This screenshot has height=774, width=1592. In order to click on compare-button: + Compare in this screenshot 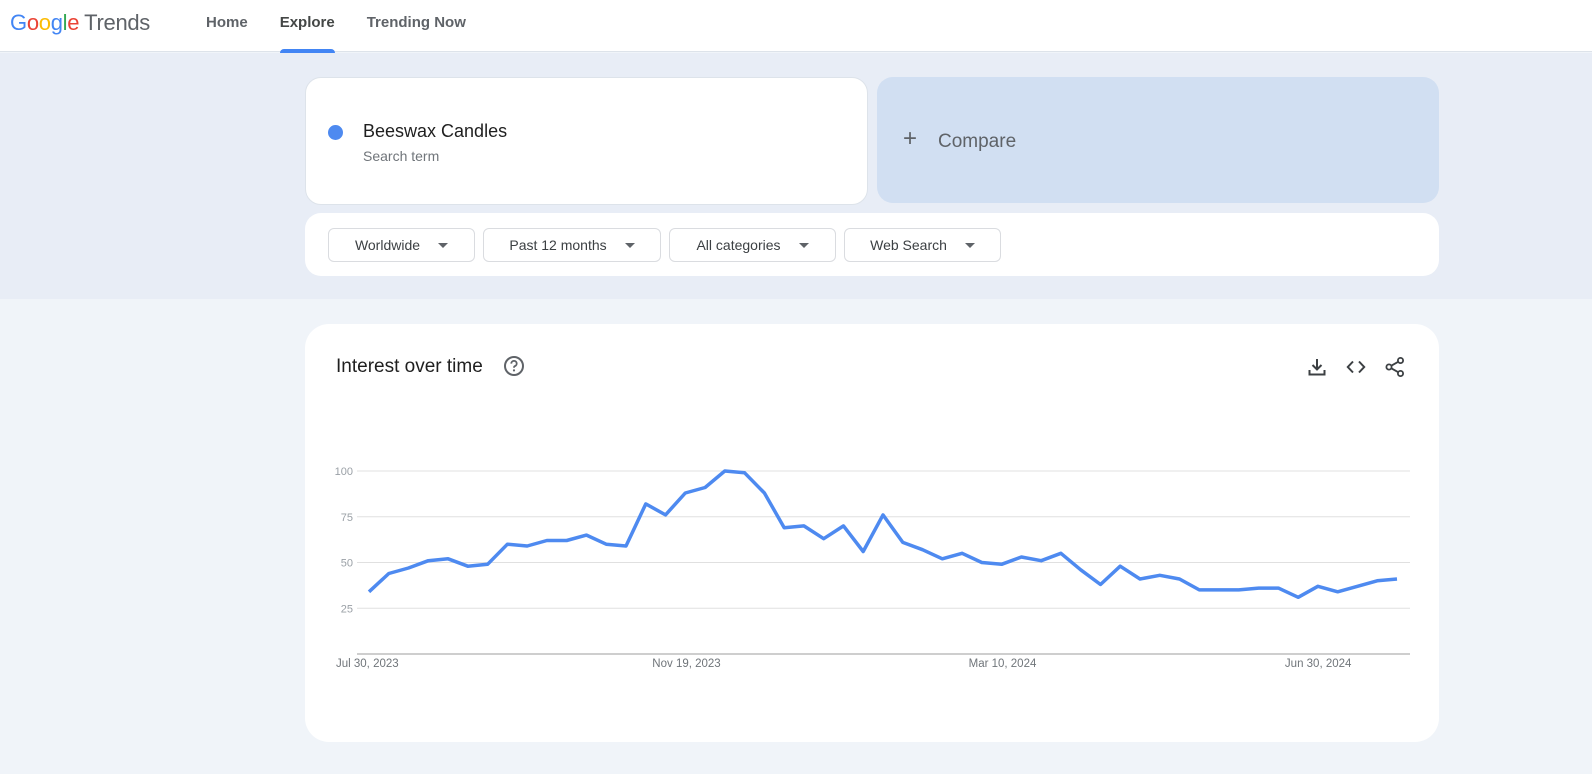, I will do `click(1158, 140)`.